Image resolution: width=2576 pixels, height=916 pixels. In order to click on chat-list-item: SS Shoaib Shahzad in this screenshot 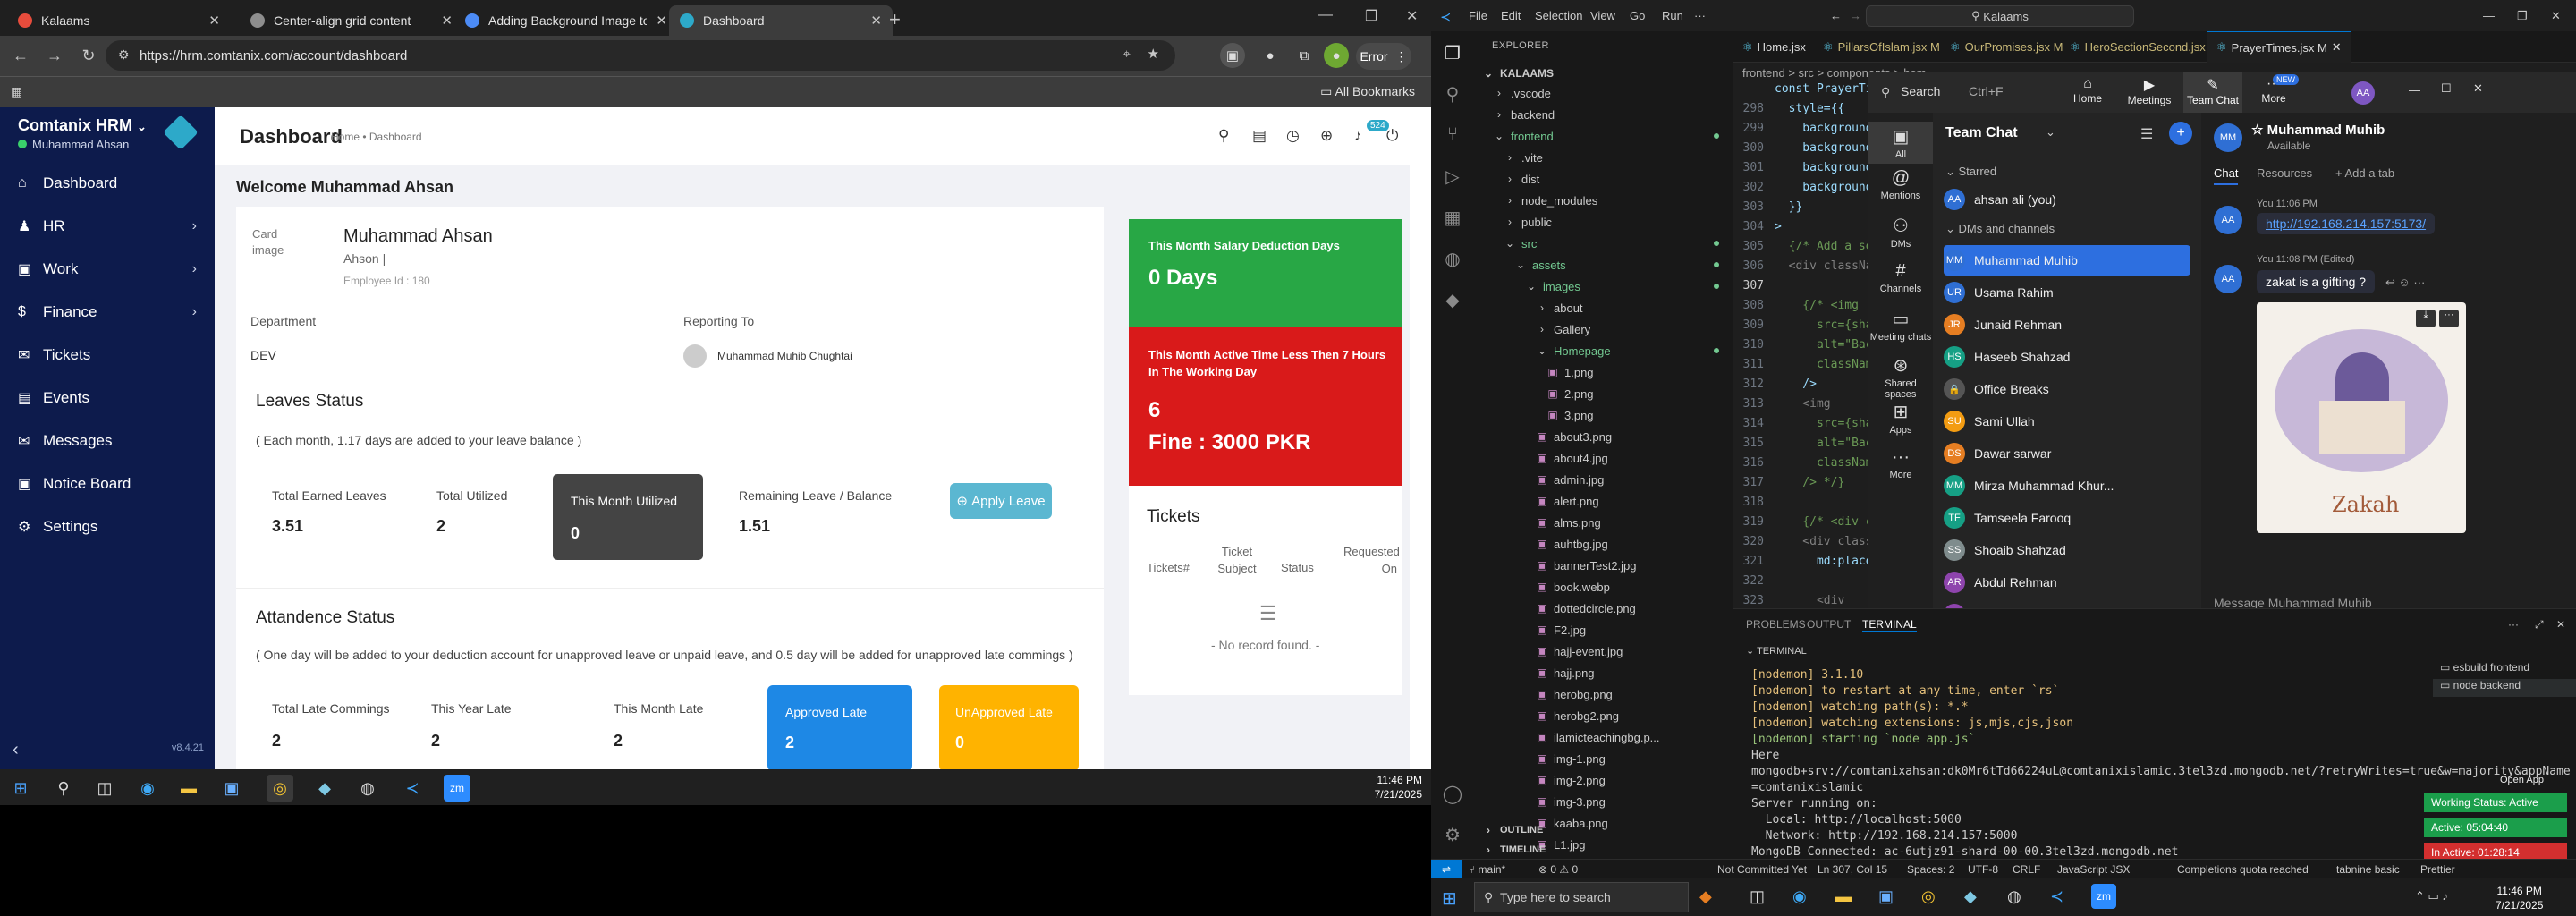, I will do `click(2067, 550)`.